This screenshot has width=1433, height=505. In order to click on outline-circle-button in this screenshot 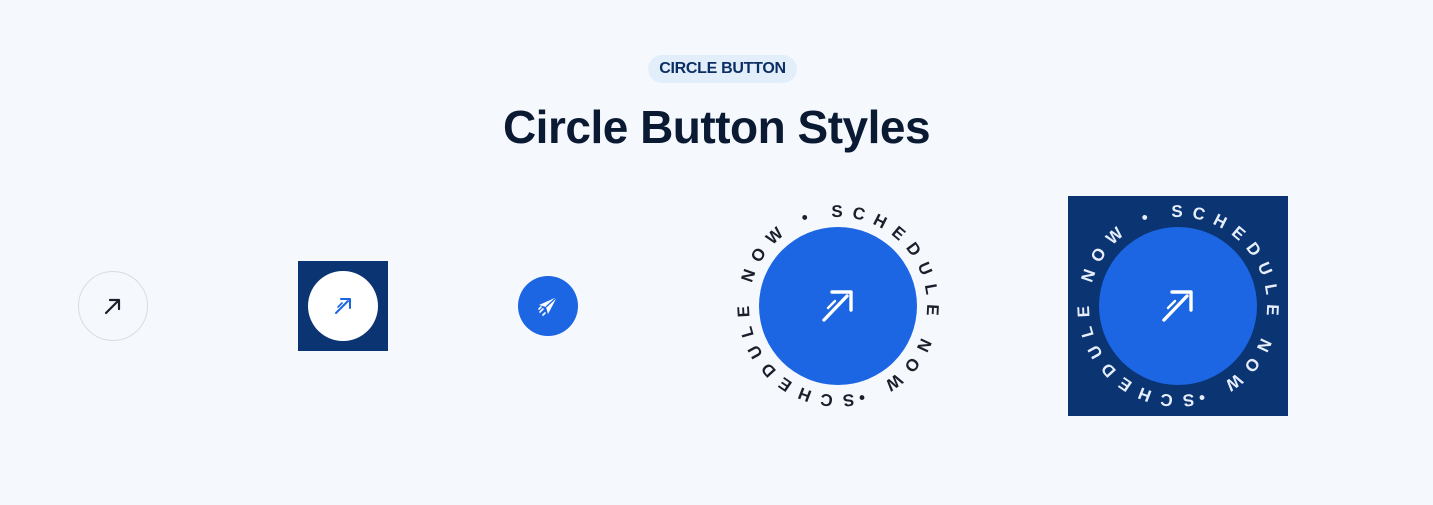, I will do `click(113, 306)`.